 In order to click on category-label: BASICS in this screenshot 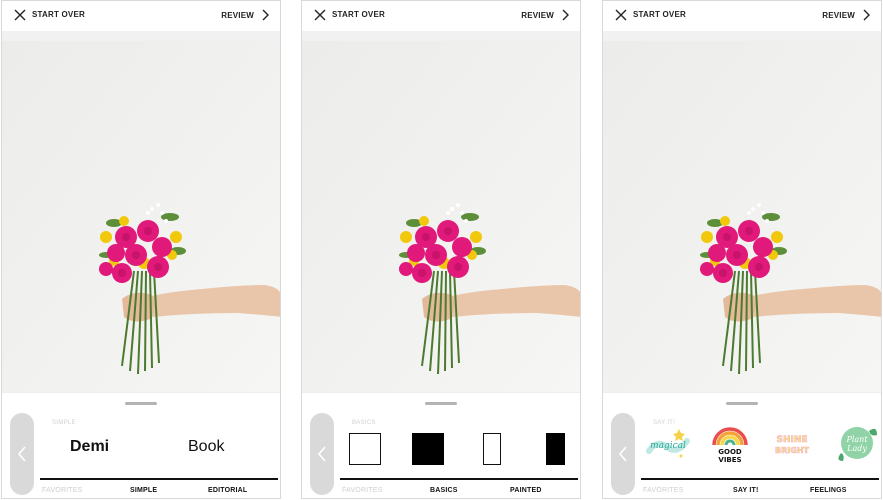, I will do `click(364, 423)`.